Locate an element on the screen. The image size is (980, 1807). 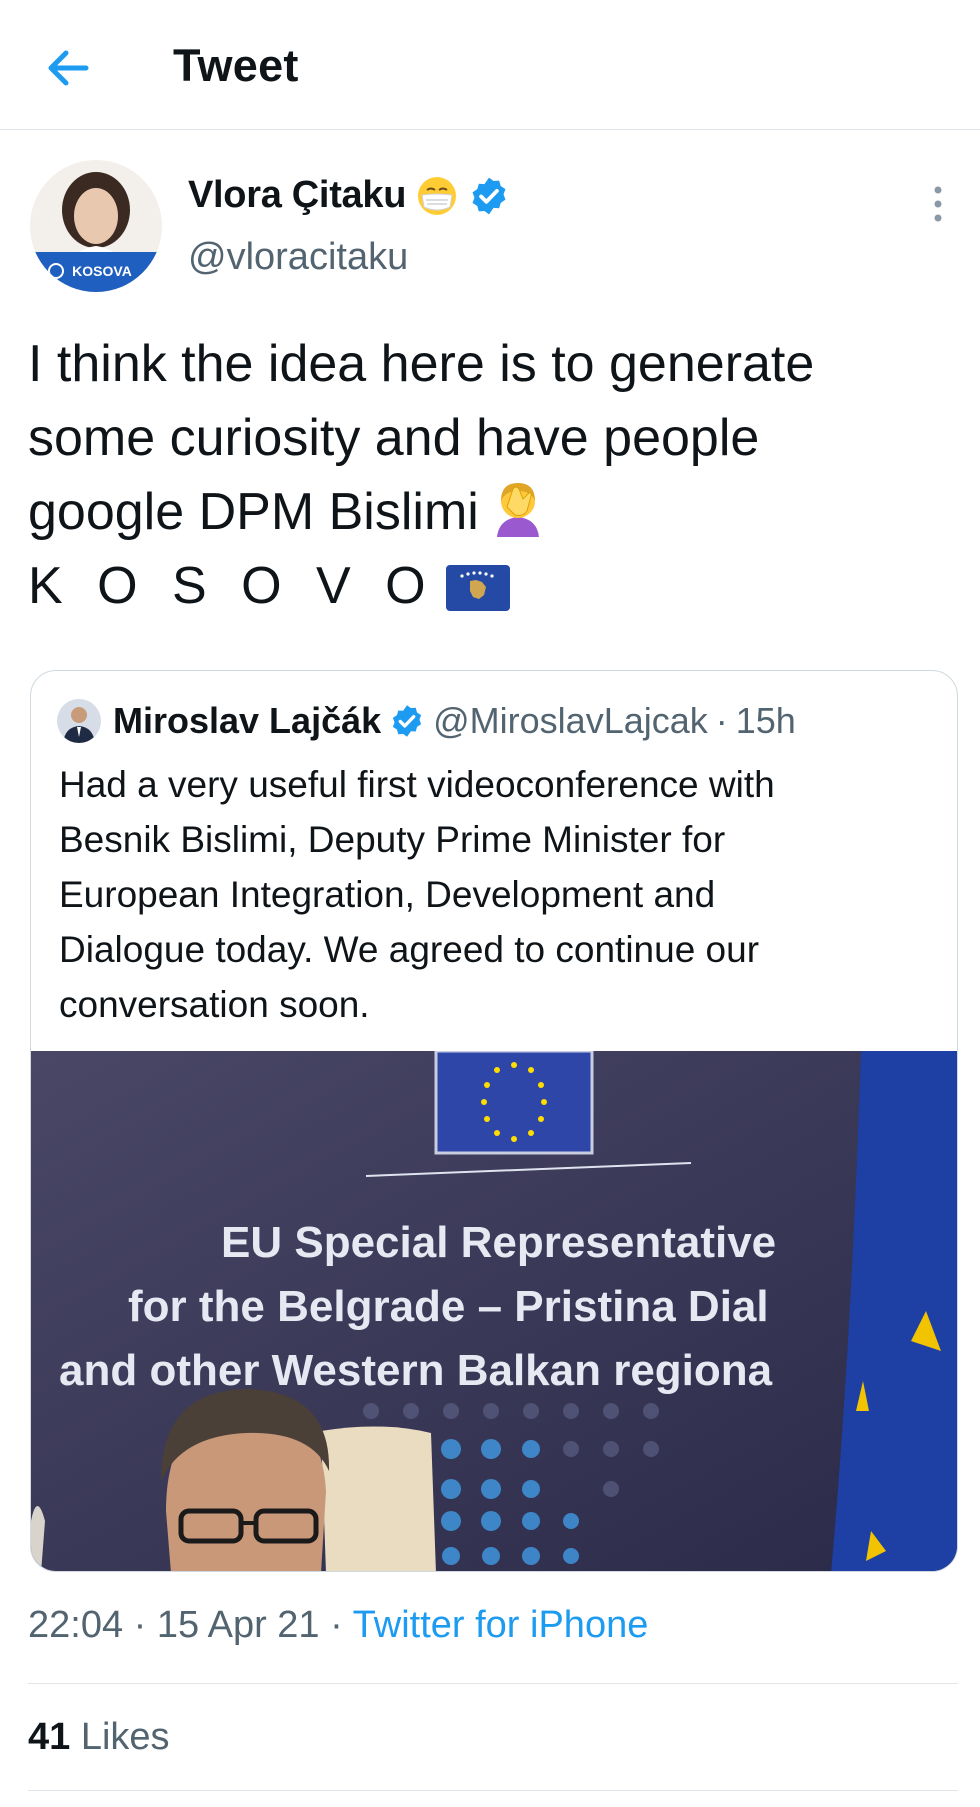
tweet-line-with-emoji: google DPM Bislimi is located at coordinates (495, 512).